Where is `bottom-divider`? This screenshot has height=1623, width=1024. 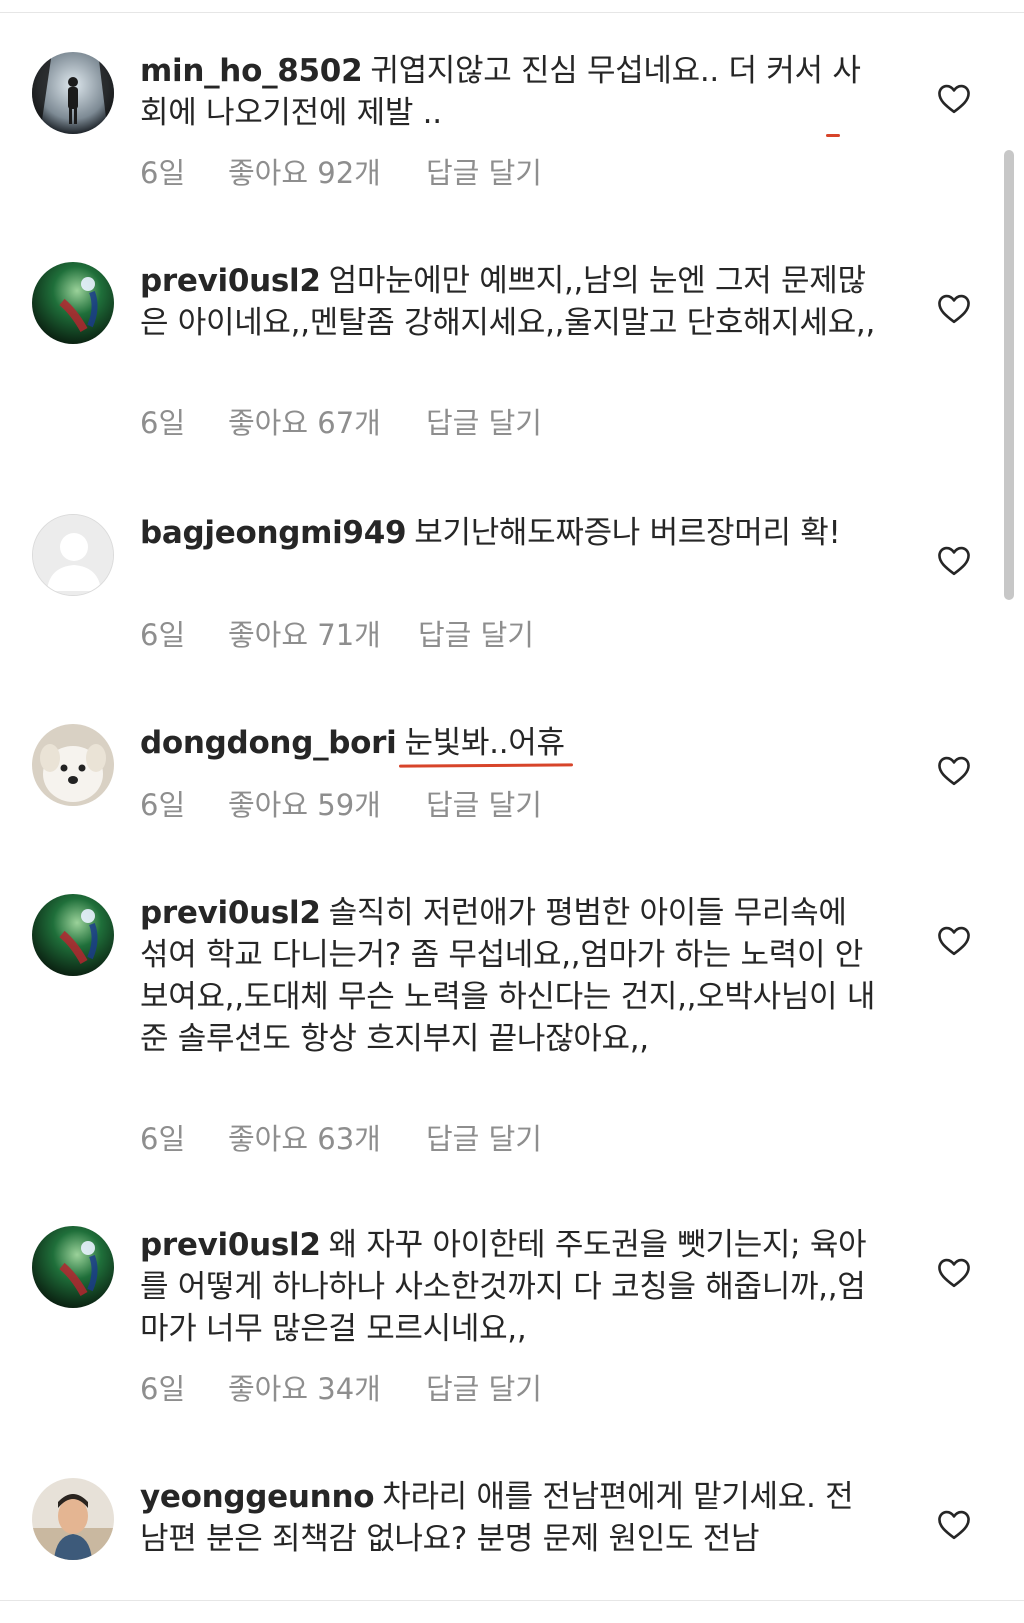
bottom-divider is located at coordinates (512, 1600).